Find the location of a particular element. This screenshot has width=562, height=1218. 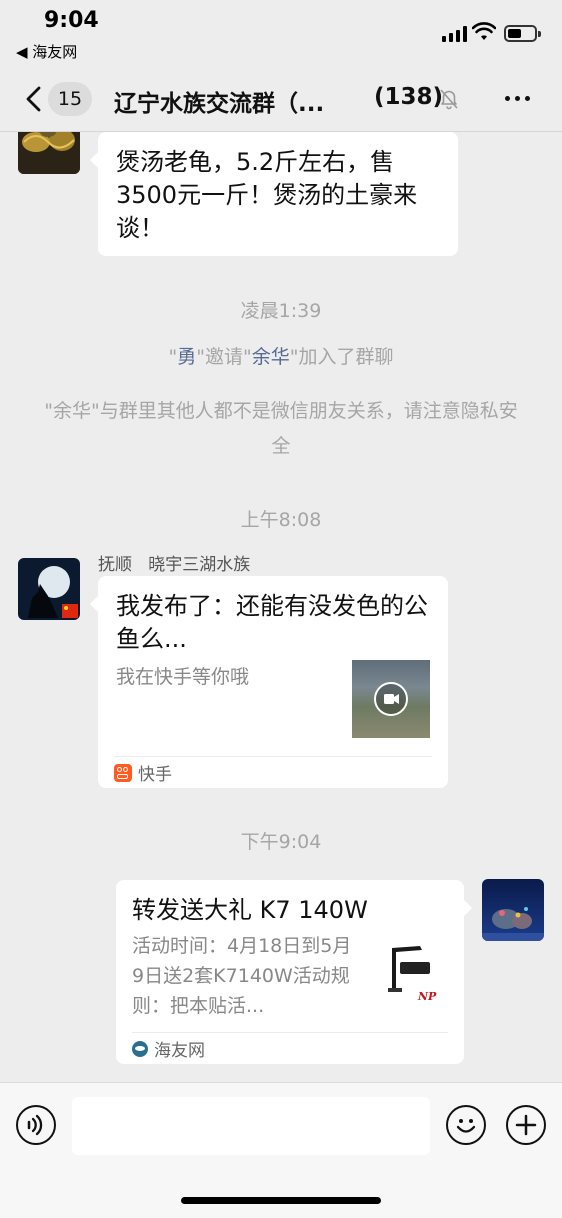

mute-bell-icon is located at coordinates (449, 99).